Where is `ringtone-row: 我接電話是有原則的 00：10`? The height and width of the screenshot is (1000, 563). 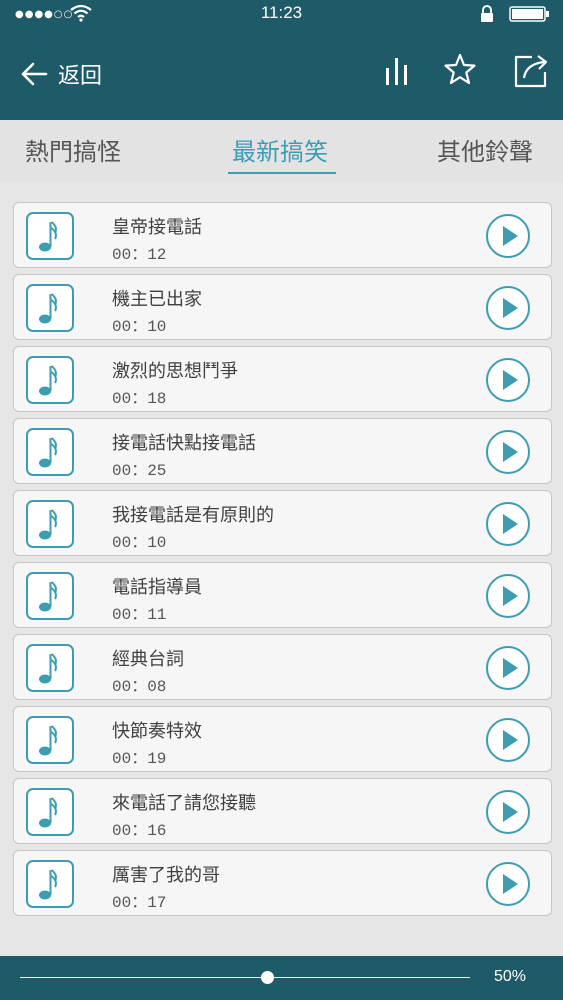
ringtone-row: 我接電話是有原則的 00：10 is located at coordinates (282, 523).